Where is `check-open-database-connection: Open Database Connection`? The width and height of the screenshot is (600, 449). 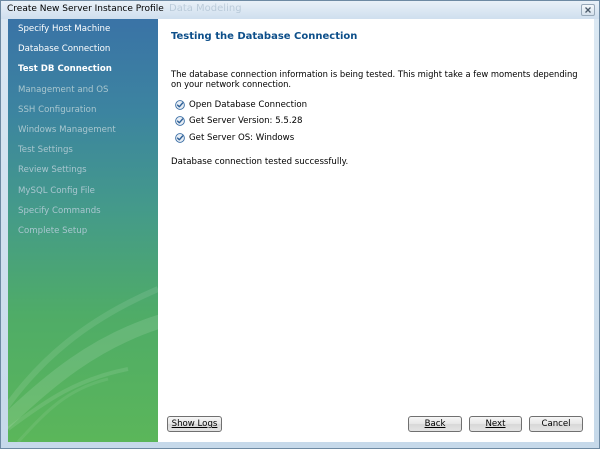 check-open-database-connection: Open Database Connection is located at coordinates (241, 105).